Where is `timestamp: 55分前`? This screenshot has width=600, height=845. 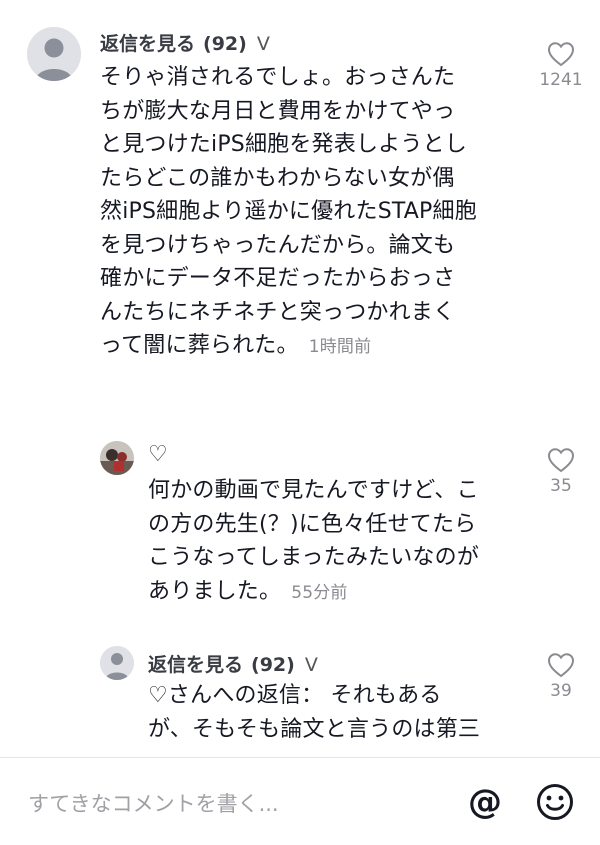 timestamp: 55分前 is located at coordinates (319, 592).